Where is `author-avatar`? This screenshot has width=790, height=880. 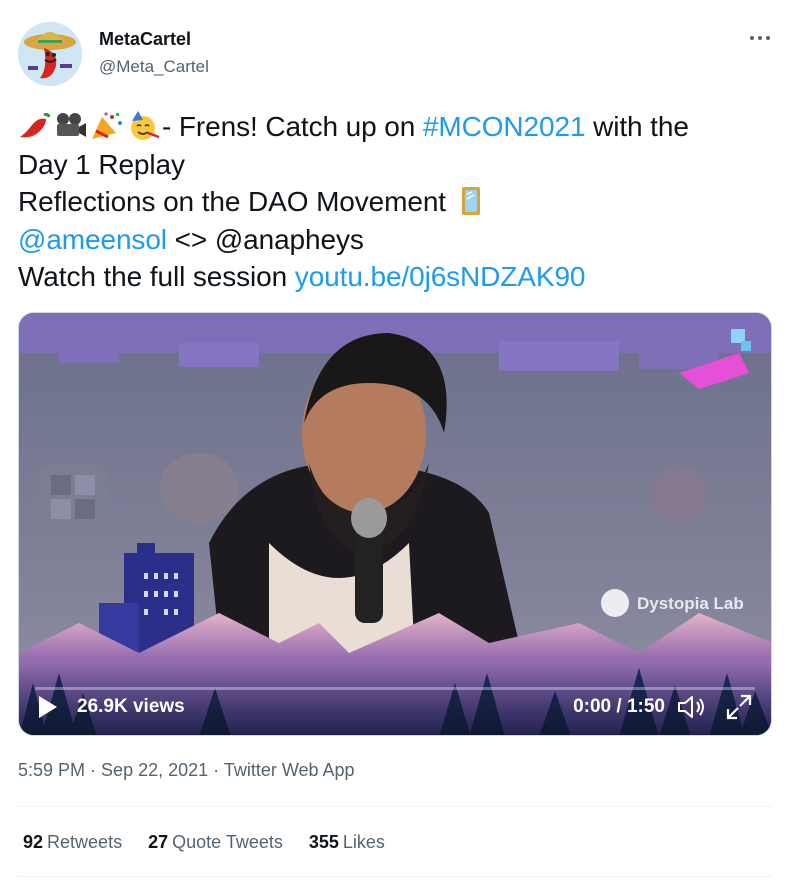 author-avatar is located at coordinates (50, 54).